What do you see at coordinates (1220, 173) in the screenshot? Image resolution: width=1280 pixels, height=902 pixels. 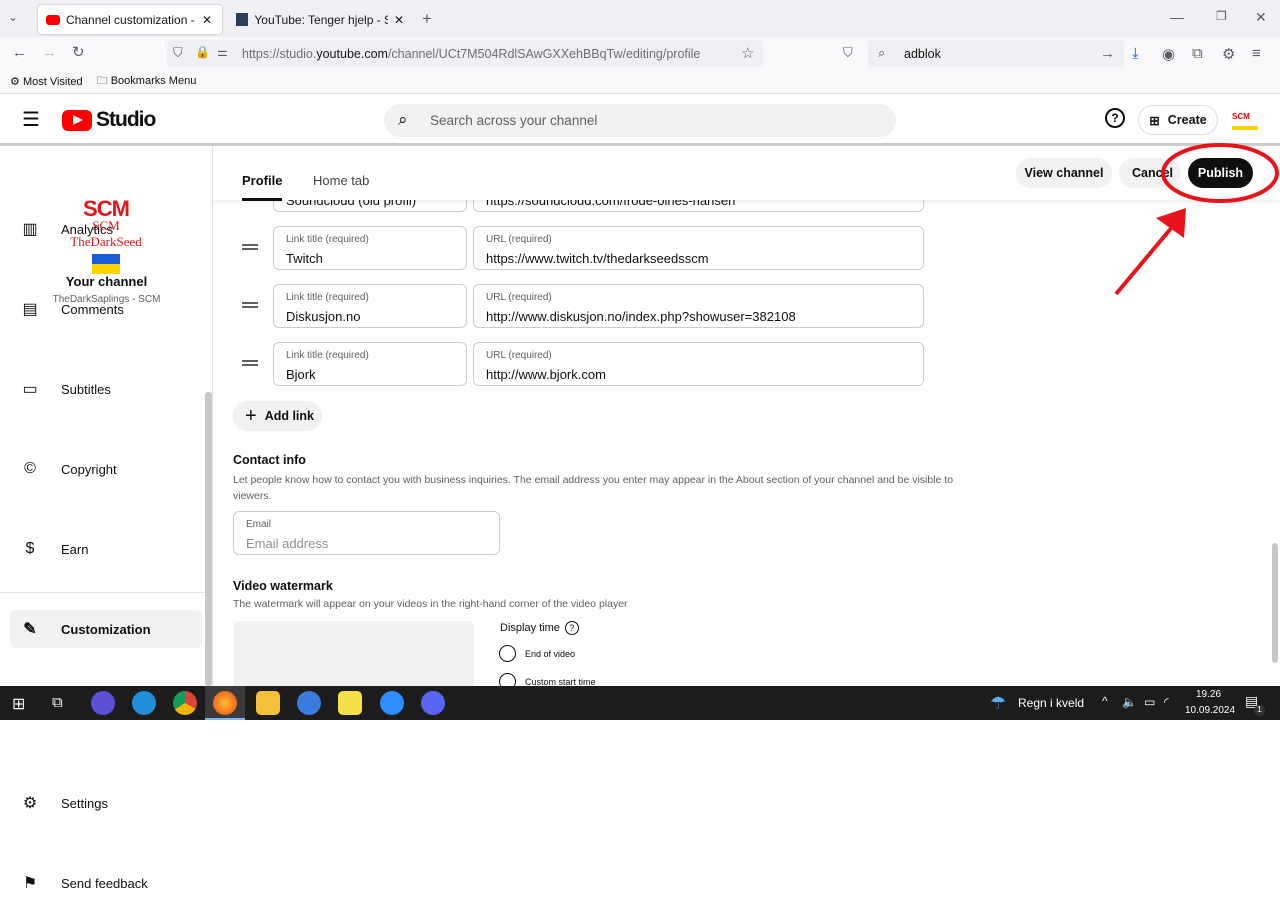 I see `publish-button: Publish` at bounding box center [1220, 173].